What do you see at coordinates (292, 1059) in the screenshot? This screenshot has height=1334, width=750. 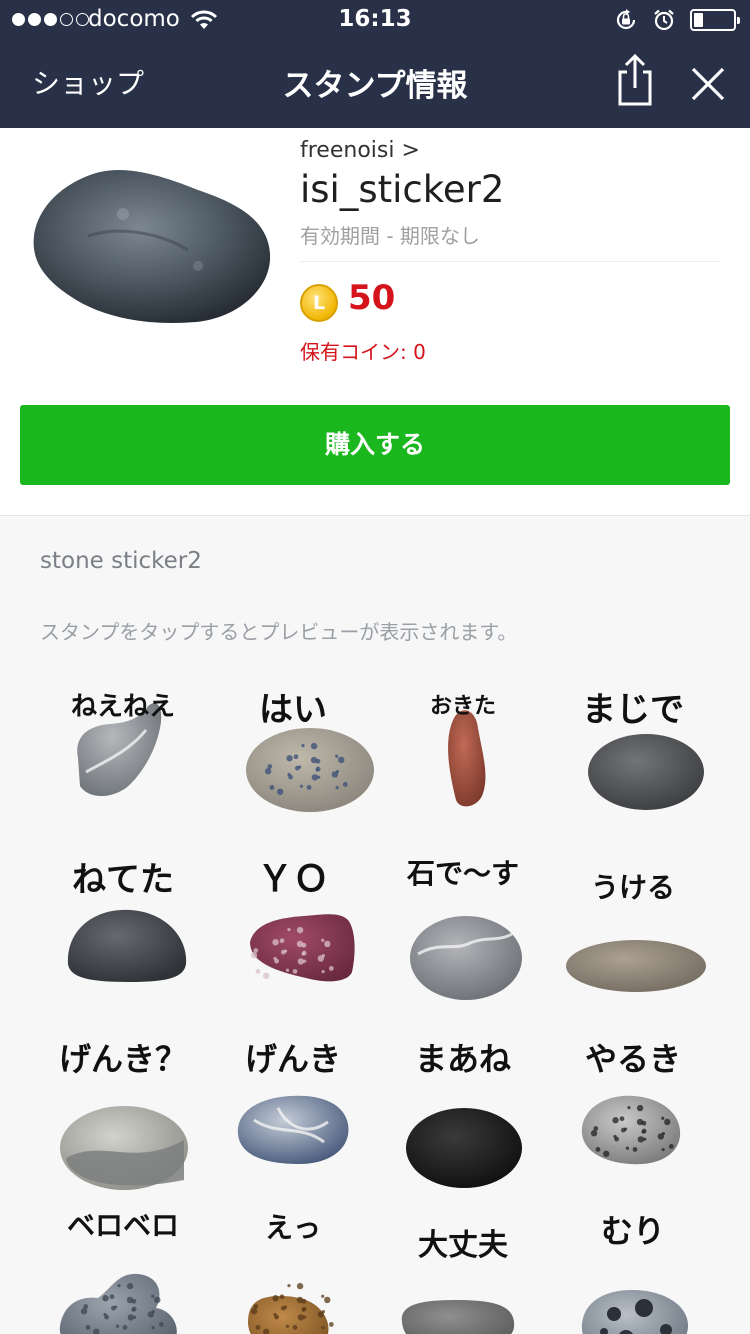 I see `sticker-label: げんき` at bounding box center [292, 1059].